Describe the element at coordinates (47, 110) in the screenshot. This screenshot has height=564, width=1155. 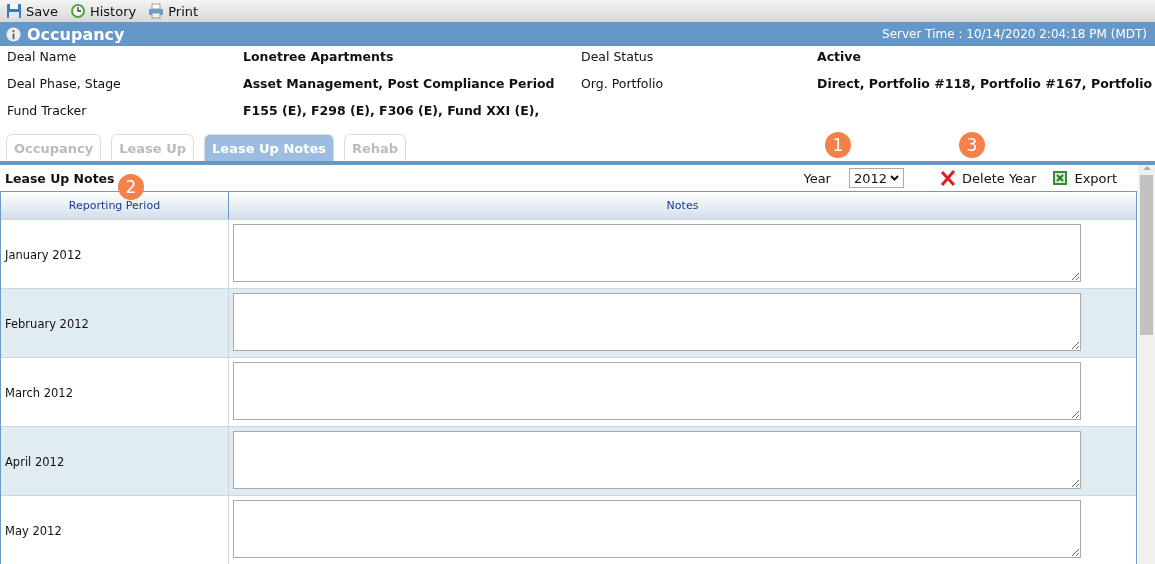
I see `info-label: Fund Tracker` at that location.